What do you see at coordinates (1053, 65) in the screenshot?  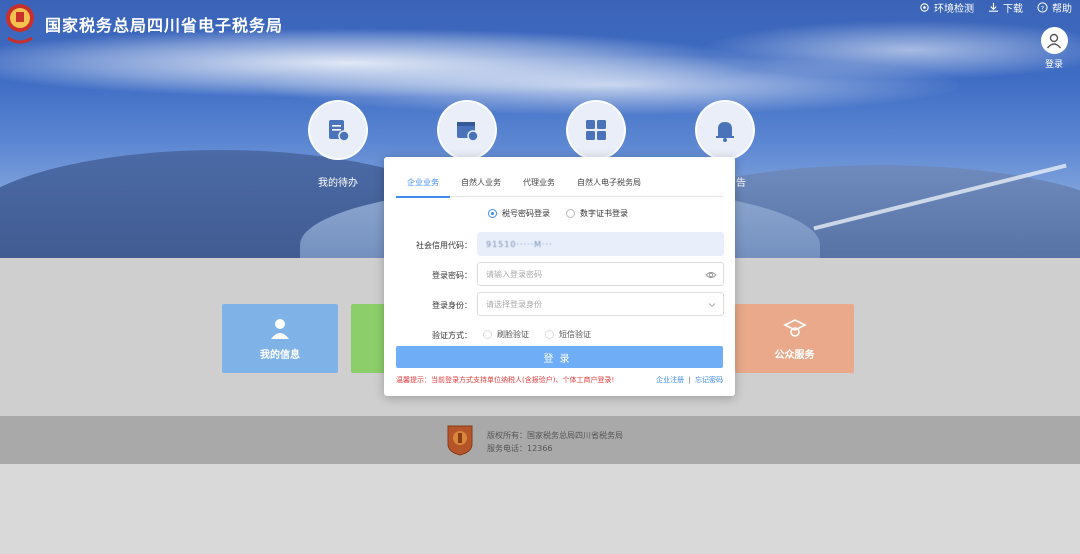 I see `user-login-label: 登录` at bounding box center [1053, 65].